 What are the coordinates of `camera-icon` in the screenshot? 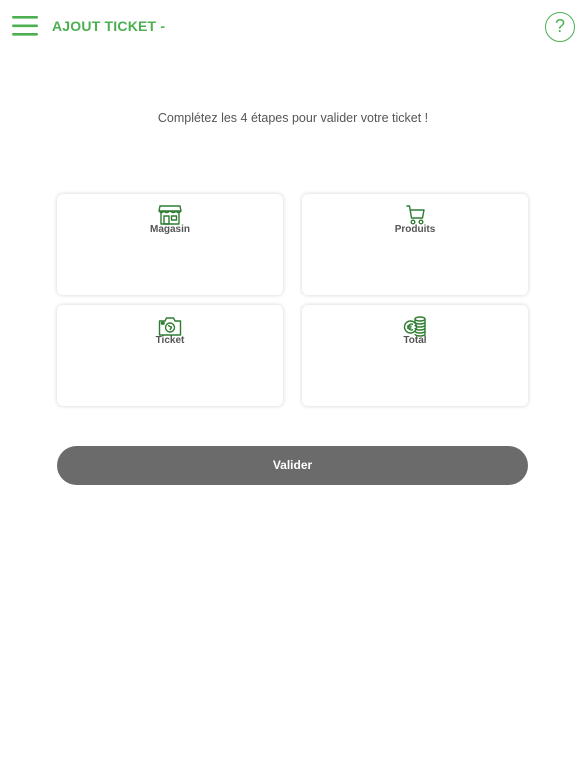 It's located at (170, 326).